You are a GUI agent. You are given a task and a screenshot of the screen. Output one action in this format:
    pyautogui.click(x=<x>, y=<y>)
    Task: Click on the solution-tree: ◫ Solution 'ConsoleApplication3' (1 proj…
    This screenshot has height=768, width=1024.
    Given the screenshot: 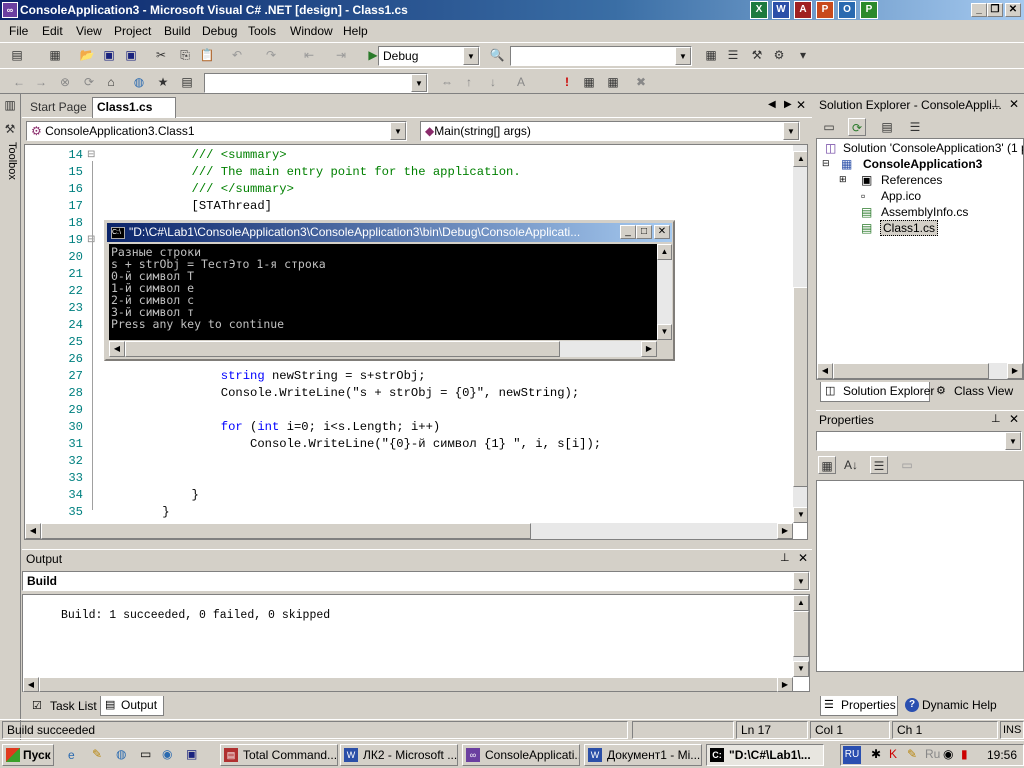 What is the action you would take?
    pyautogui.click(x=920, y=259)
    